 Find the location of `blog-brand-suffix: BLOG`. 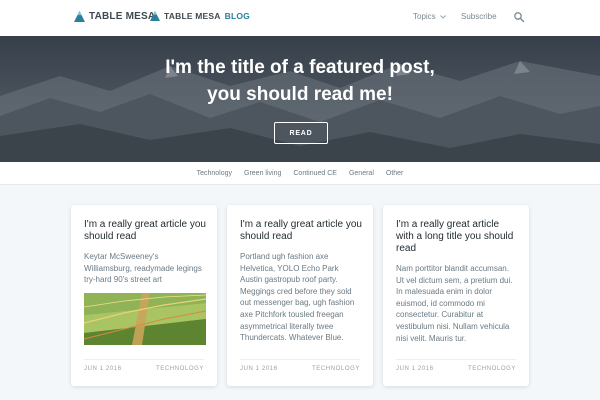

blog-brand-suffix: BLOG is located at coordinates (237, 16).